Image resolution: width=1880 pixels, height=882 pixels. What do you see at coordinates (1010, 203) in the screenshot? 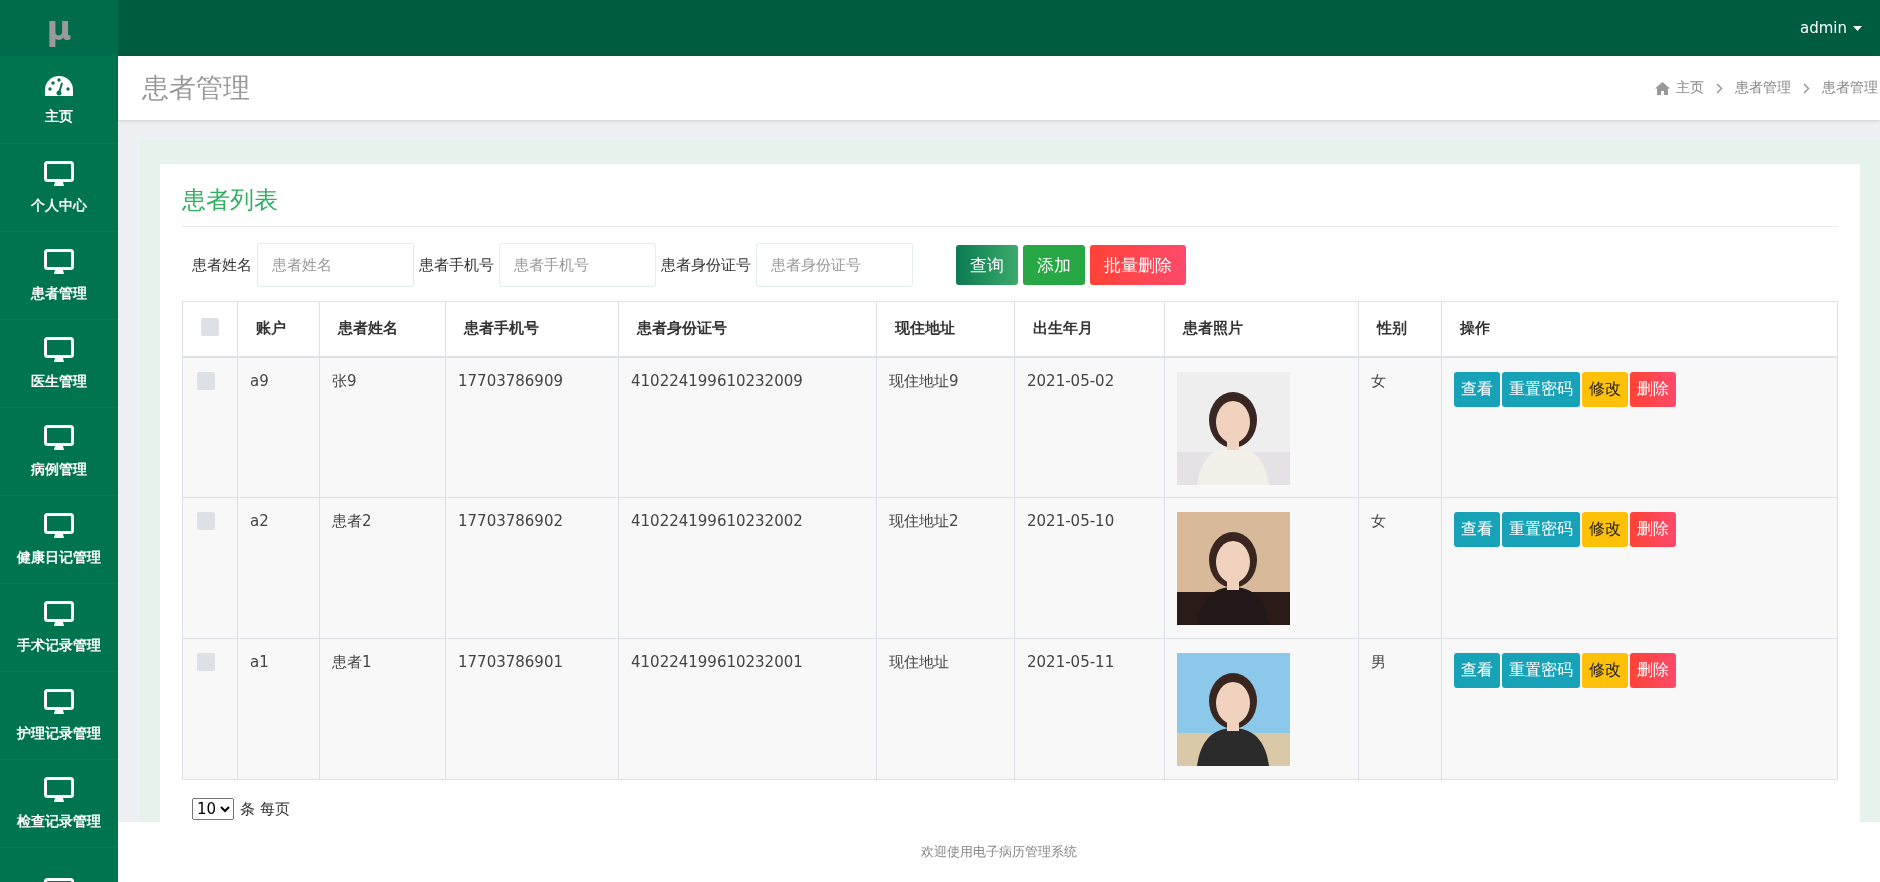
I see `card-title: 患者列表` at bounding box center [1010, 203].